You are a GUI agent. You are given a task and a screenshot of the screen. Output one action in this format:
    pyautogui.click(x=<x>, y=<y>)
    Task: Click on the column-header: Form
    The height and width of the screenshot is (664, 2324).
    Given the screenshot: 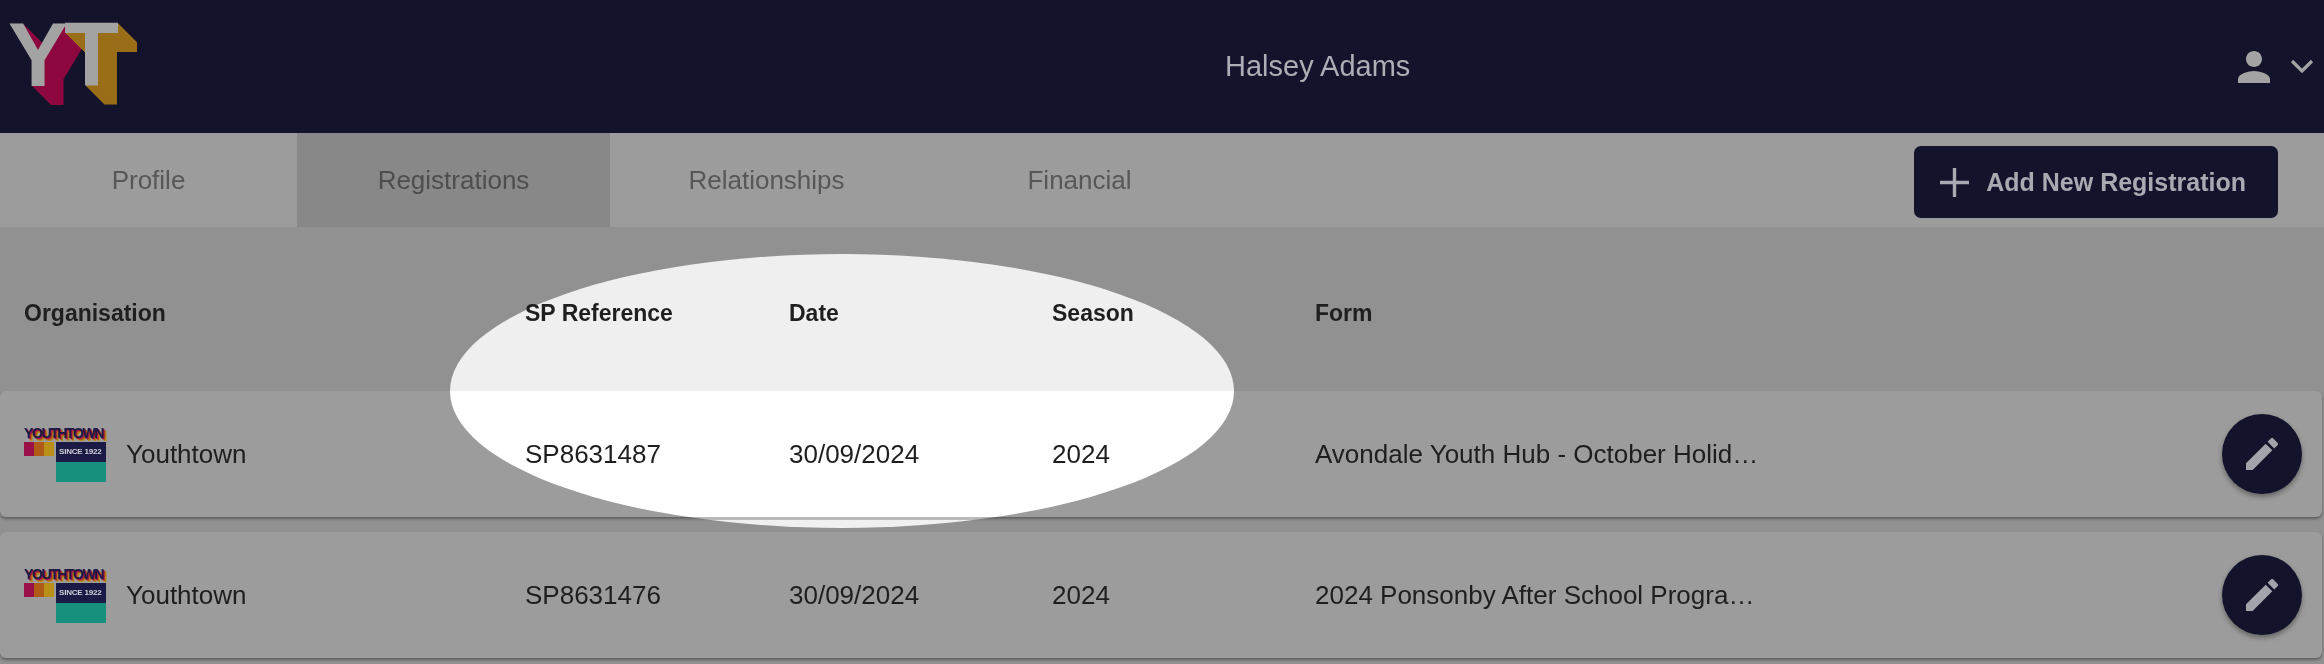 What is the action you would take?
    pyautogui.click(x=1344, y=313)
    